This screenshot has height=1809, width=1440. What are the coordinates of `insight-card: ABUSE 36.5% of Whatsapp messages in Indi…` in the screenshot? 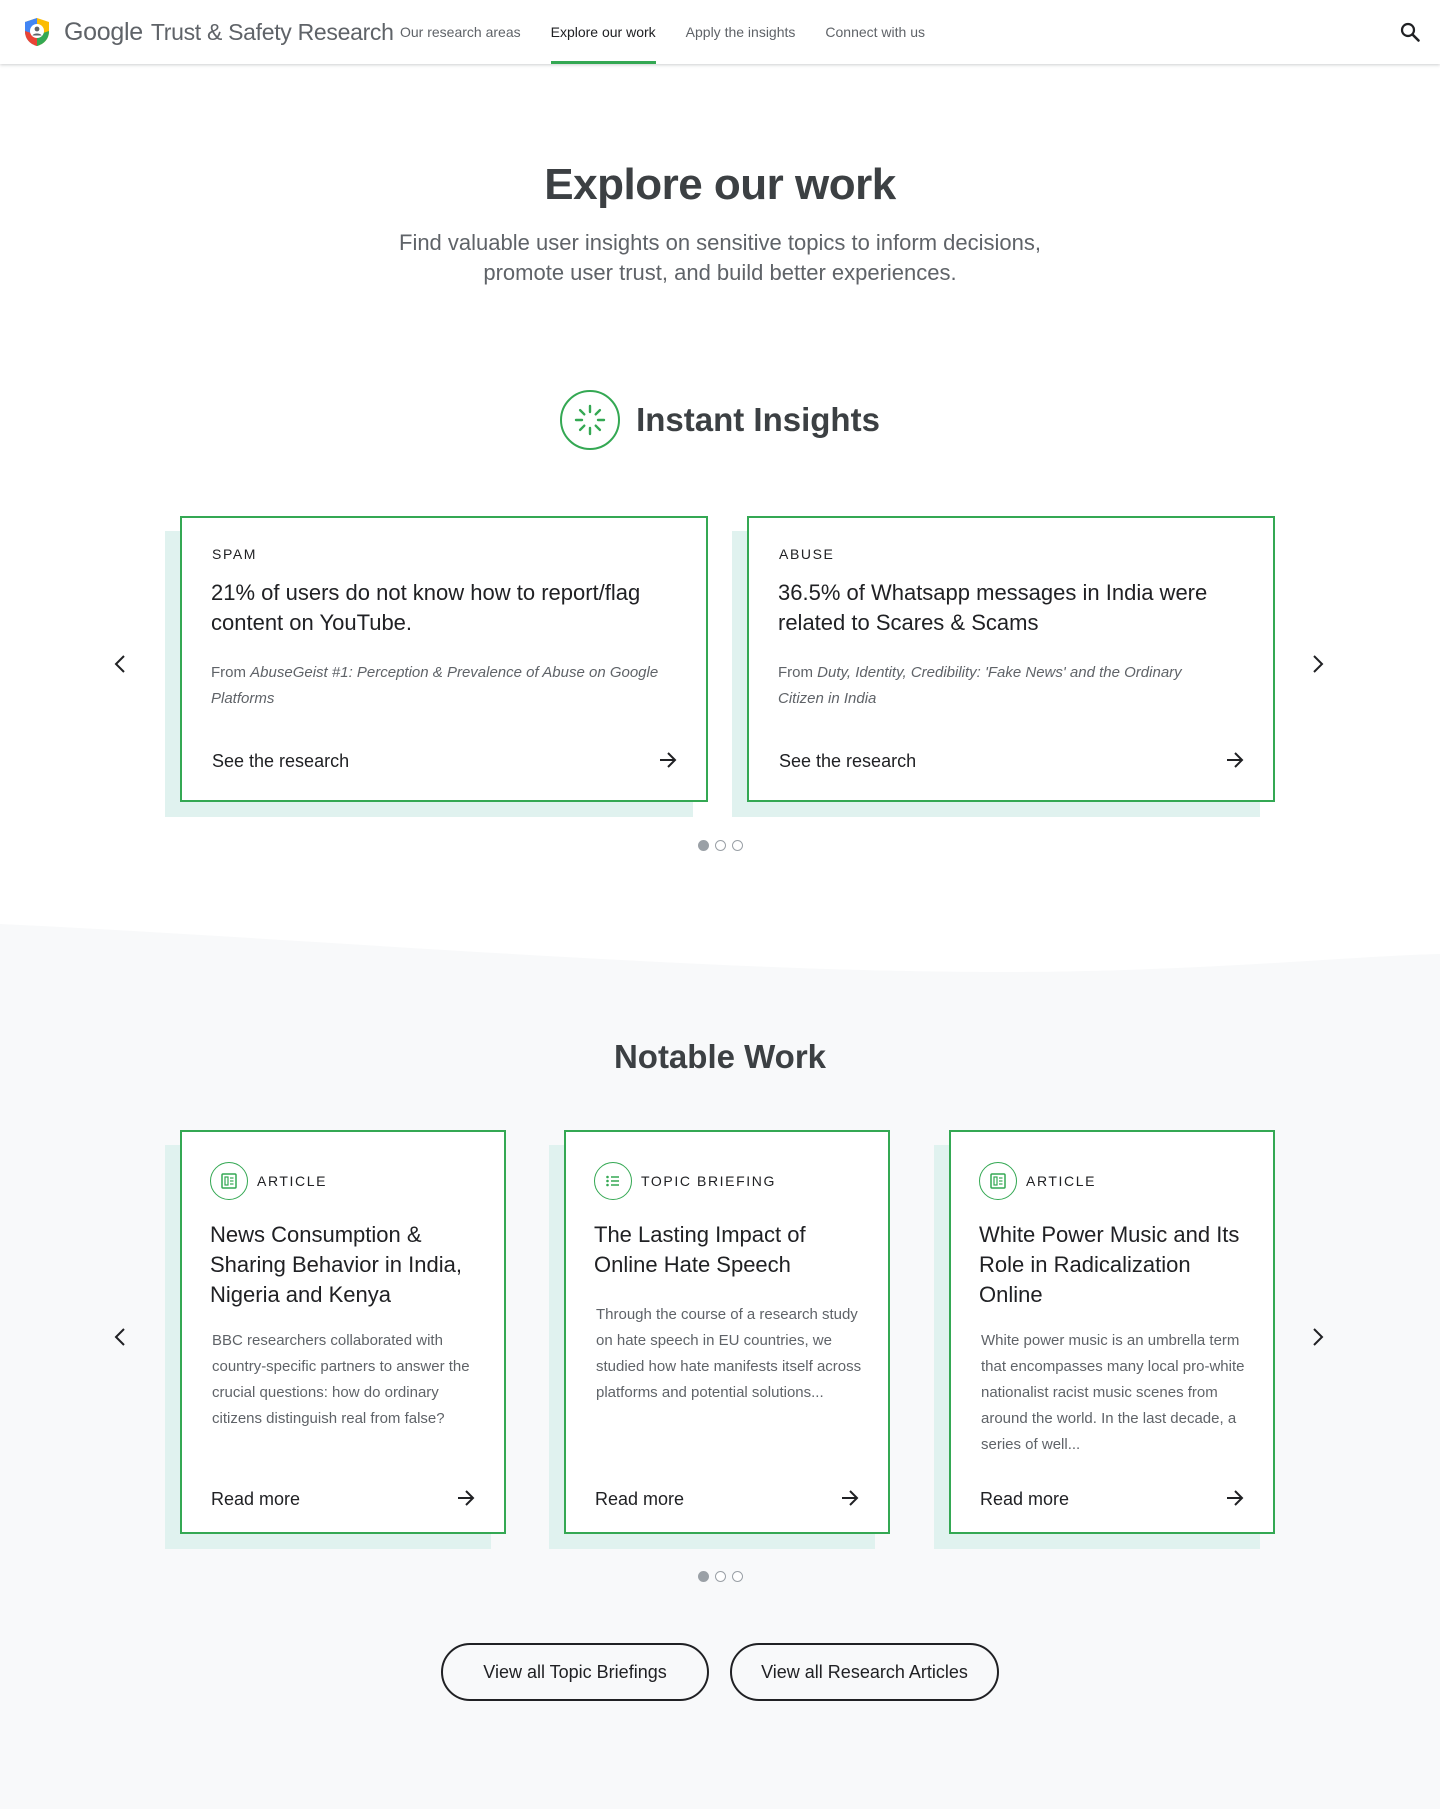 It's located at (1011, 659).